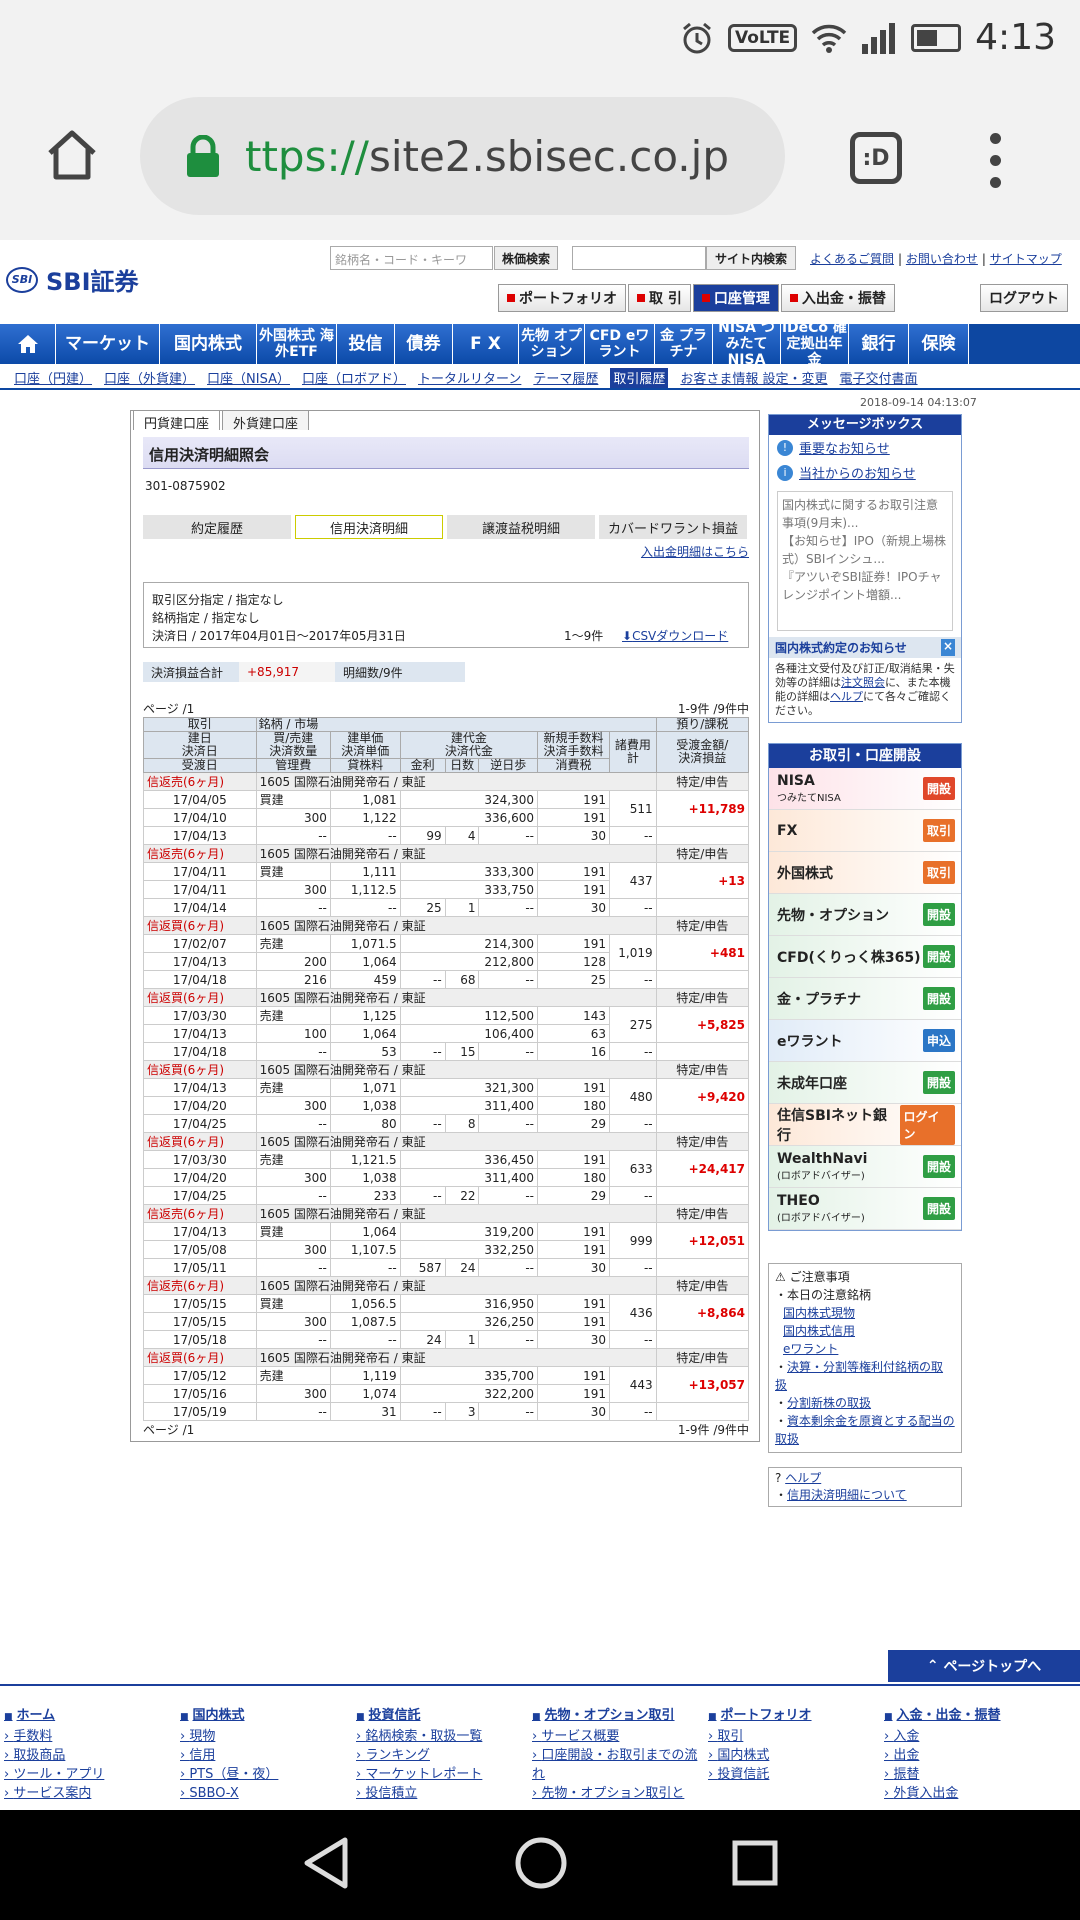  What do you see at coordinates (938, 830) in the screenshot?
I see `open-account-button: 取引` at bounding box center [938, 830].